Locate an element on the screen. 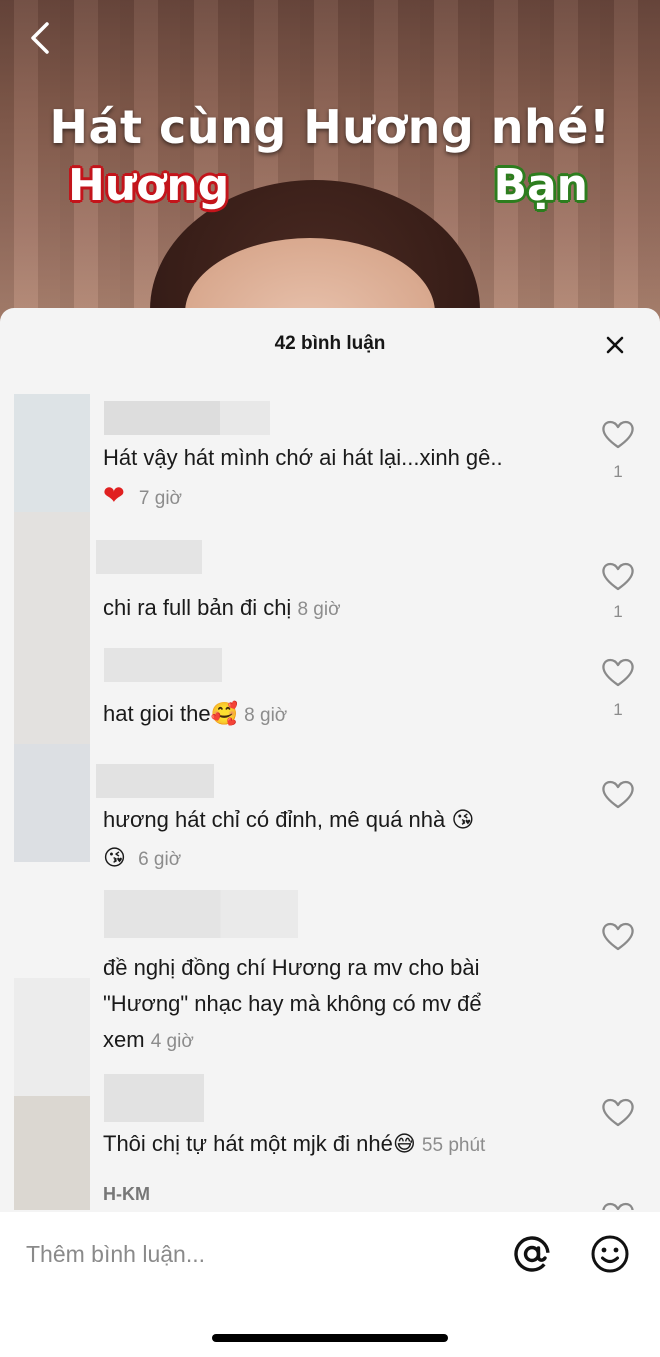 The image size is (660, 1357). smiley-icon is located at coordinates (610, 1254).